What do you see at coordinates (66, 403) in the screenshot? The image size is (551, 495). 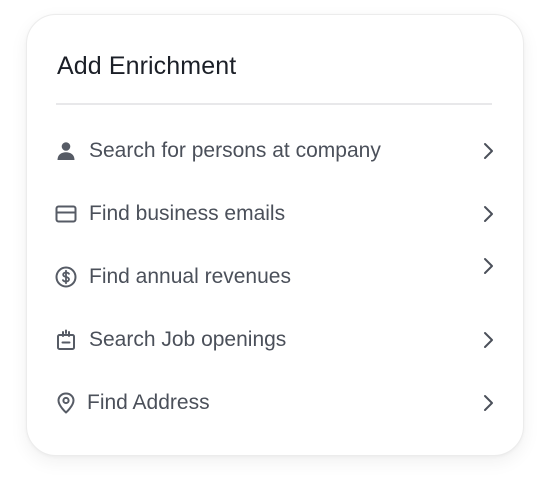 I see `map-pin-icon` at bounding box center [66, 403].